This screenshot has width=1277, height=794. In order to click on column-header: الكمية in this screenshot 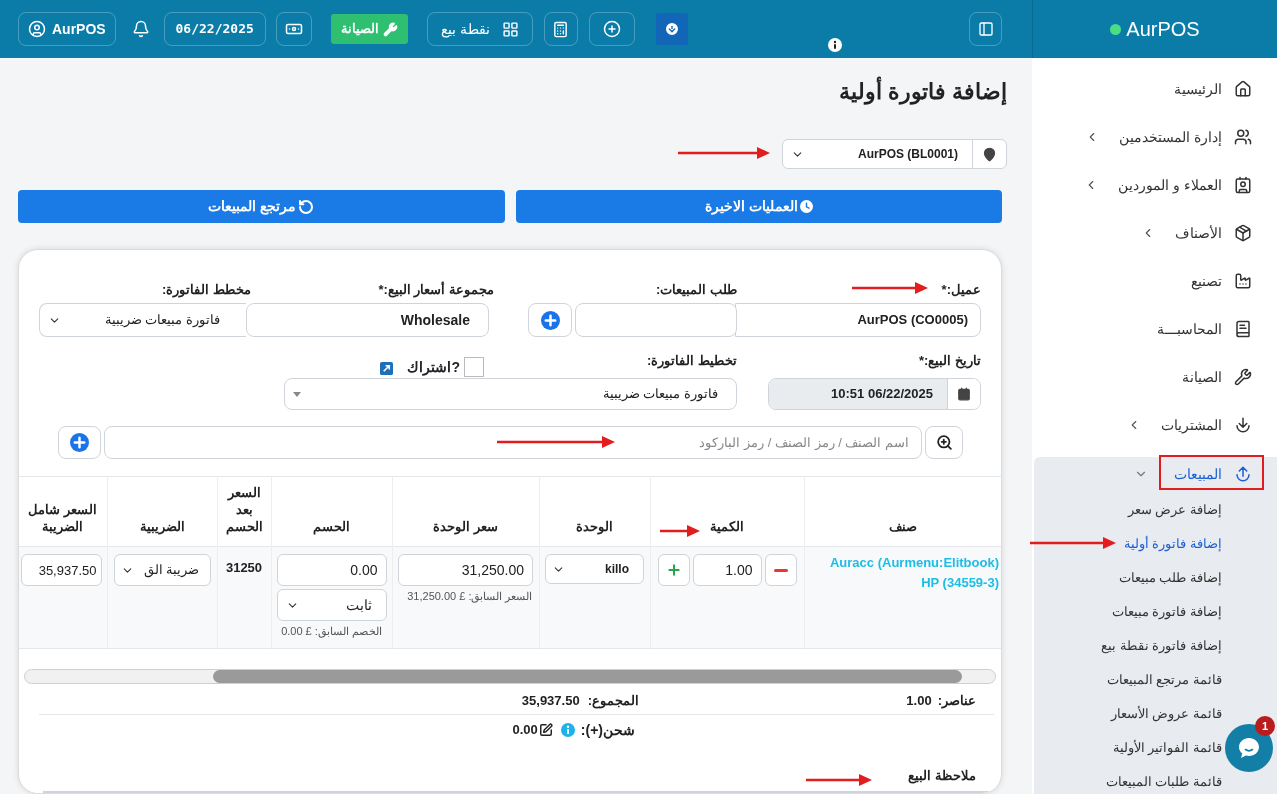, I will do `click(727, 526)`.